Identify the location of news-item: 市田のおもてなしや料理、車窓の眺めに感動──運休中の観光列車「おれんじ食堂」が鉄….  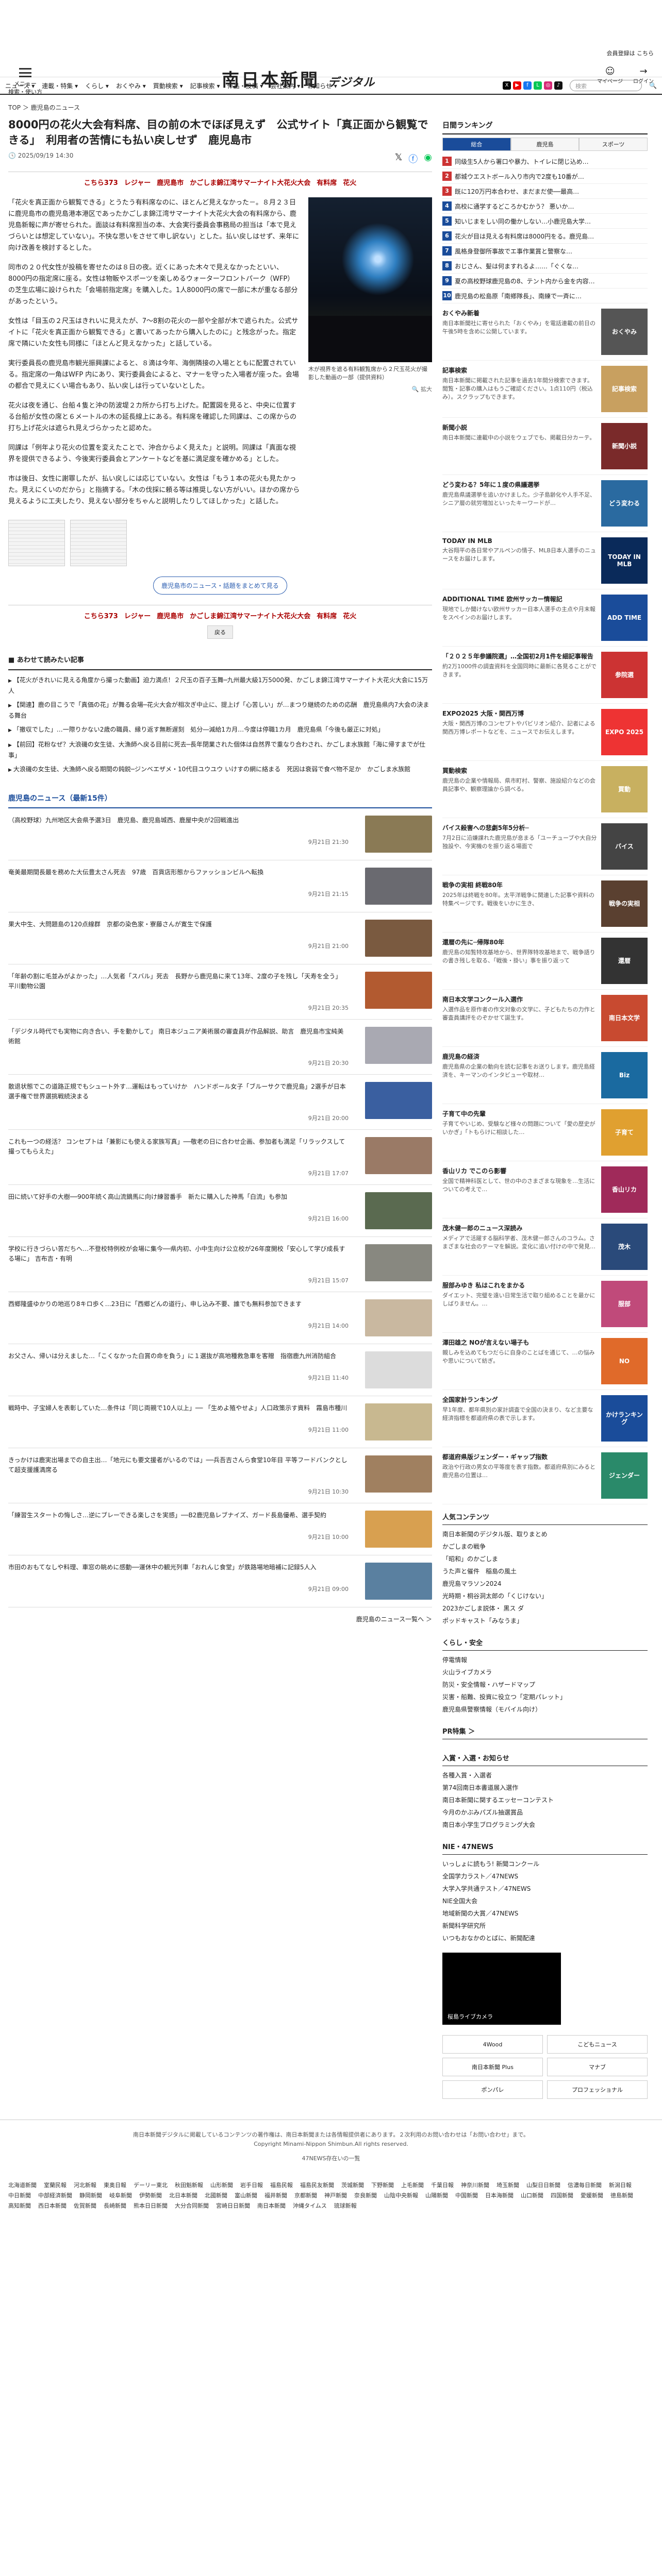
(220, 1581).